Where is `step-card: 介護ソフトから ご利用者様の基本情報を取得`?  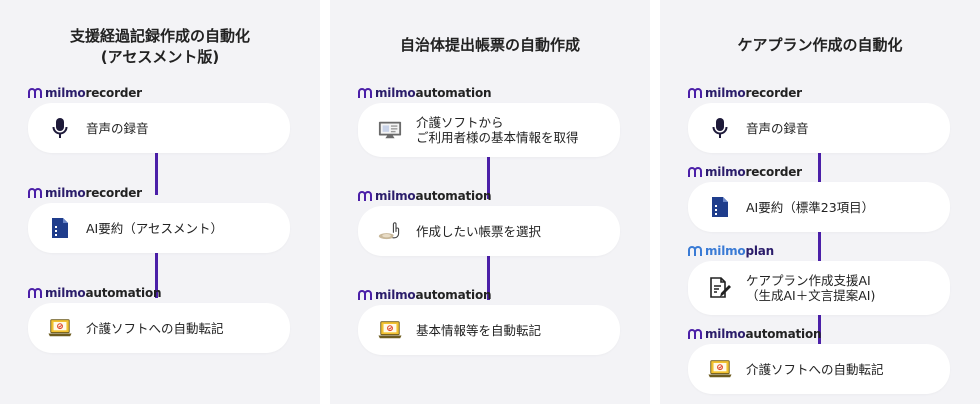
step-card: 介護ソフトから ご利用者様の基本情報を取得 is located at coordinates (489, 130).